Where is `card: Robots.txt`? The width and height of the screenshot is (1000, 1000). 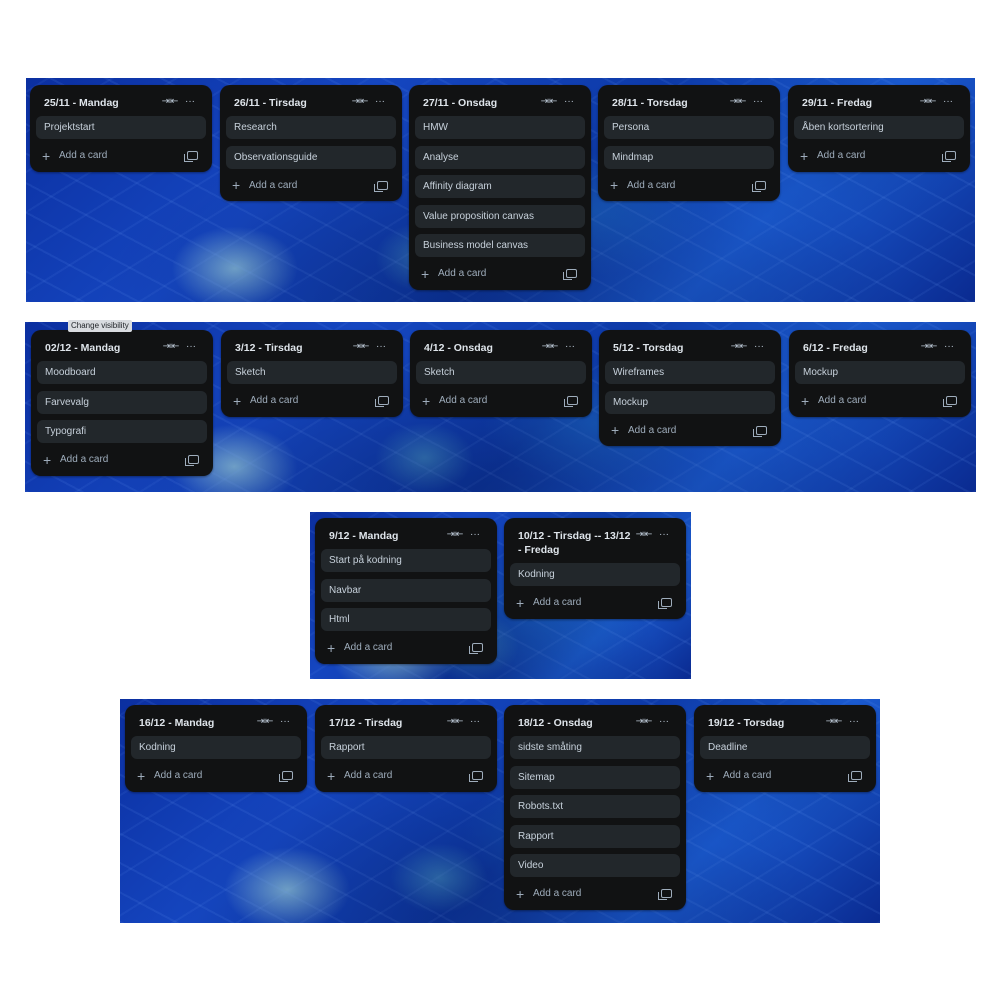
card: Robots.txt is located at coordinates (595, 806).